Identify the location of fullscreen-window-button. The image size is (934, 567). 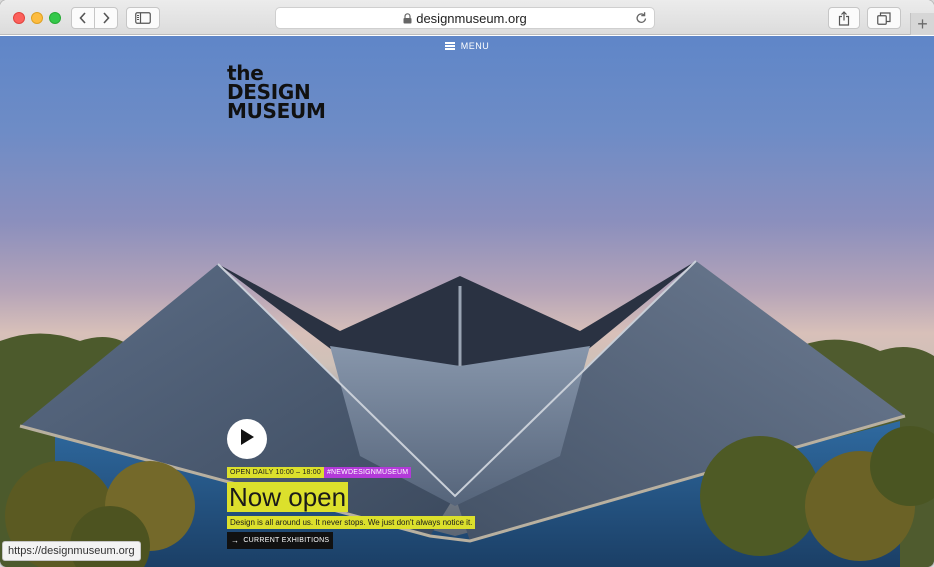
(55, 18).